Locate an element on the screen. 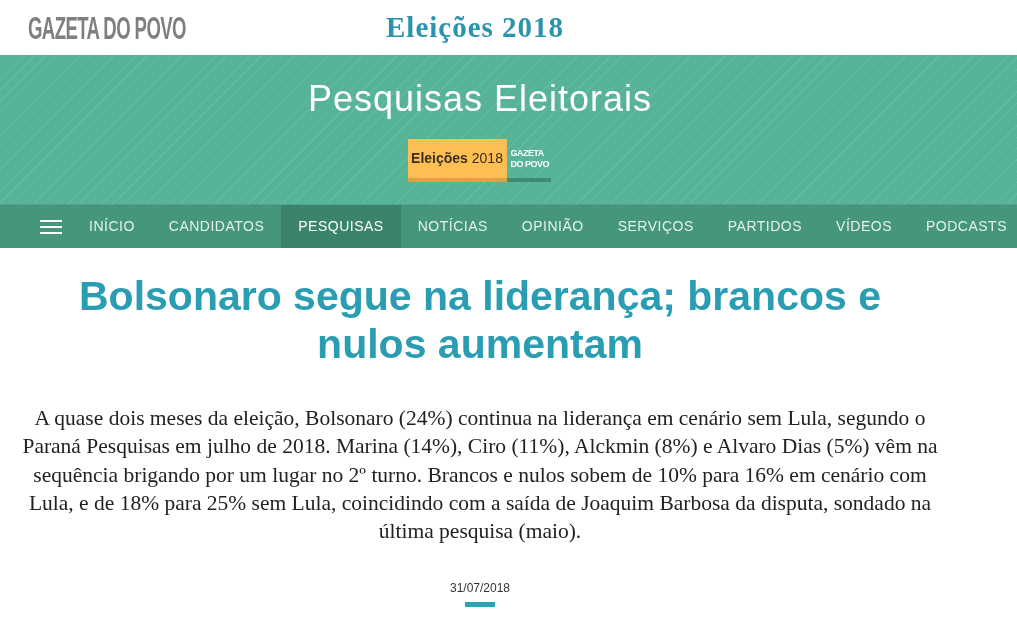 The image size is (1017, 619). badge-label: Eleições 2018 is located at coordinates (457, 160).